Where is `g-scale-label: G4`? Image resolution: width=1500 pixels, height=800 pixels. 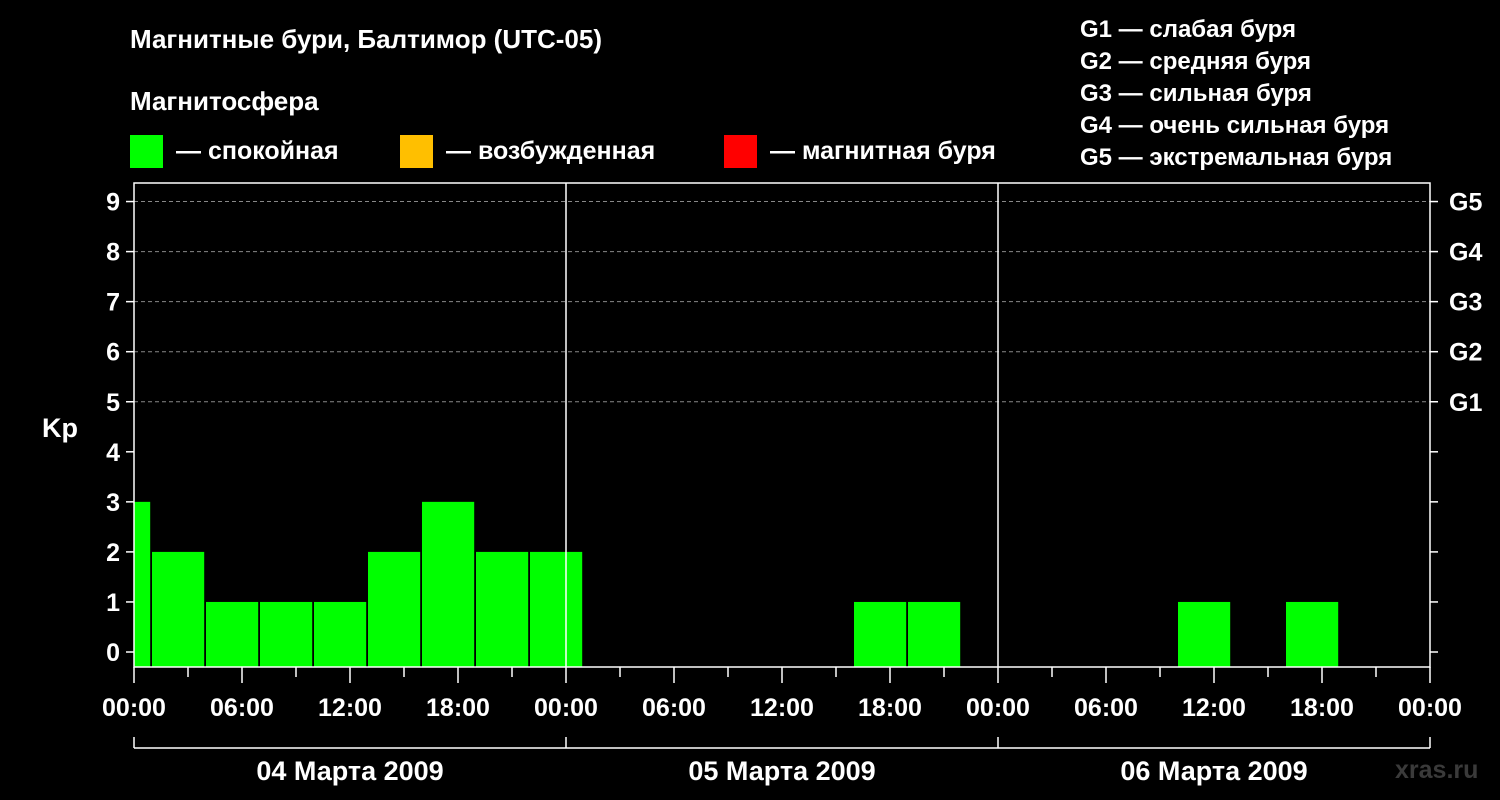 g-scale-label: G4 is located at coordinates (1465, 253).